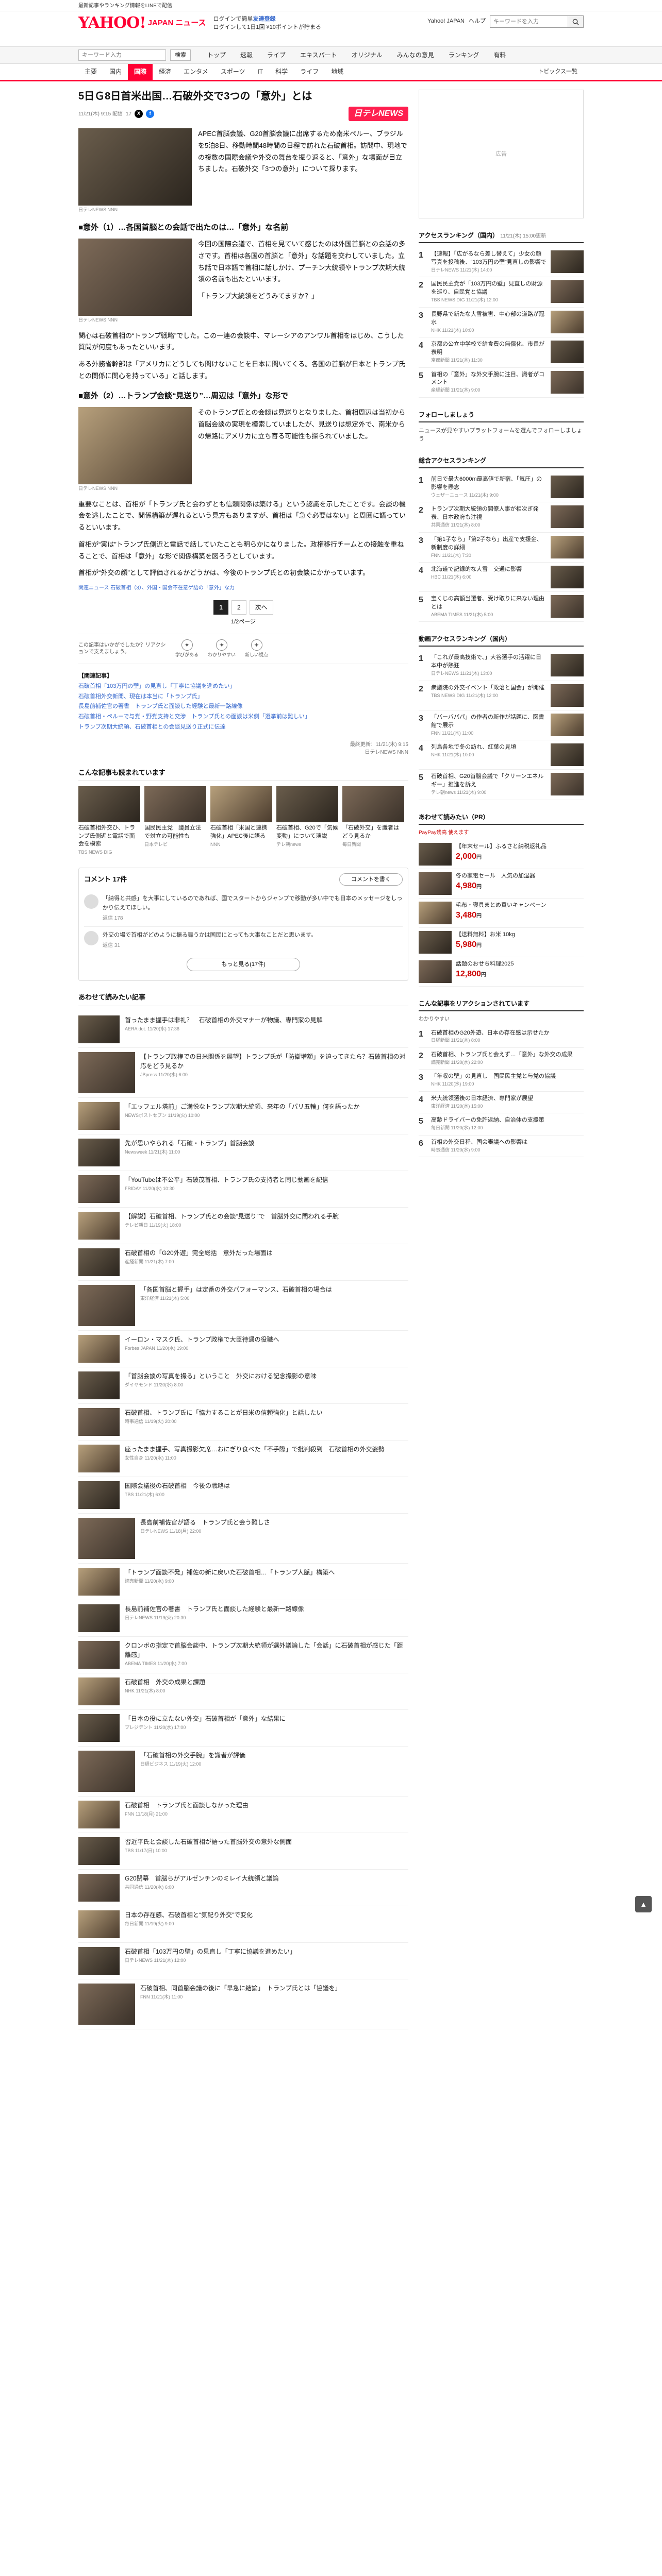  What do you see at coordinates (529, 21) in the screenshot?
I see `header-search-input` at bounding box center [529, 21].